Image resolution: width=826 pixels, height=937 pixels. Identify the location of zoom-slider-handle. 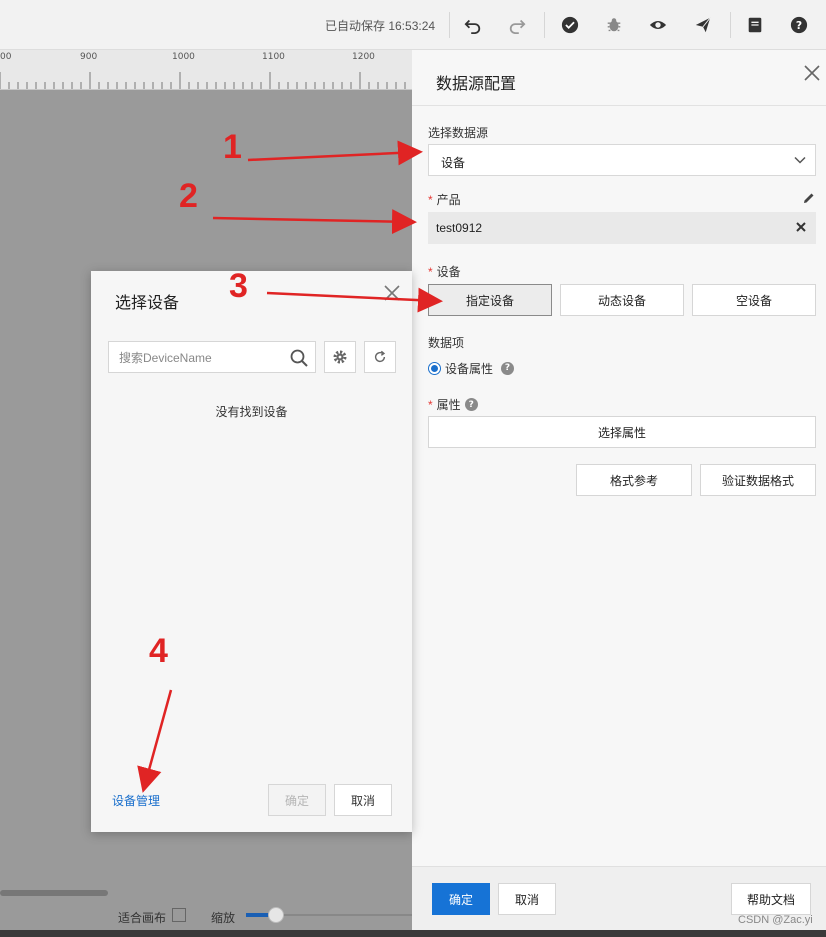
(276, 915).